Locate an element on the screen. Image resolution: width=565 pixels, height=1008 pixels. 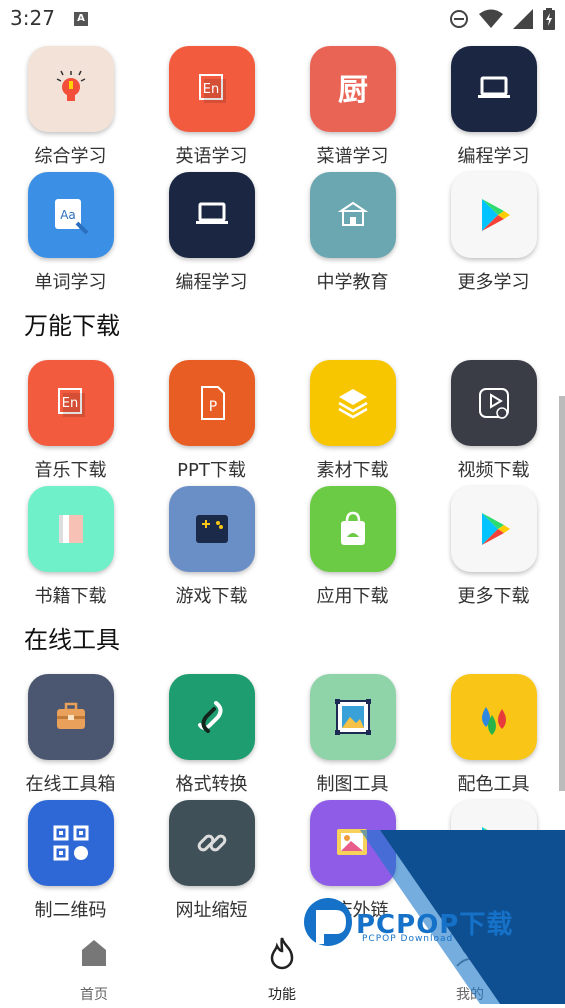
dictionary-icon: Aa is located at coordinates (71, 215).